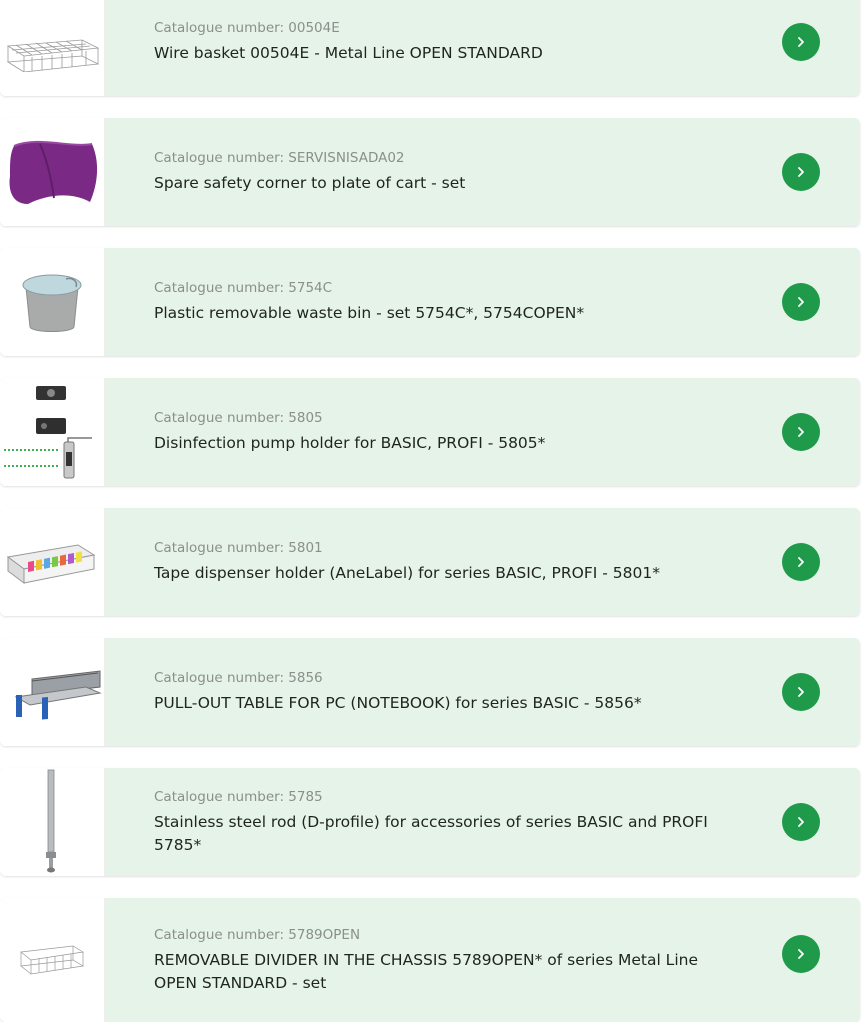 The width and height of the screenshot is (862, 1022). I want to click on catalogue-number: Catalogue number: 5789OPEN, so click(257, 934).